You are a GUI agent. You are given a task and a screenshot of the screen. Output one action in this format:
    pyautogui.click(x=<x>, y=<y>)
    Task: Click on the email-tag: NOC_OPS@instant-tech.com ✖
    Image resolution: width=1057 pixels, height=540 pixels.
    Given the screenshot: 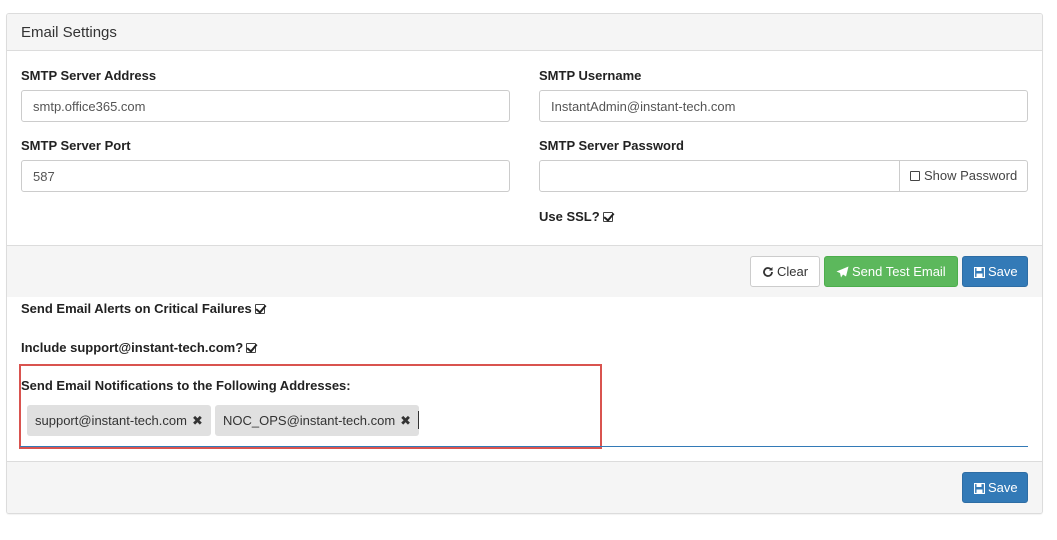 What is the action you would take?
    pyautogui.click(x=317, y=420)
    